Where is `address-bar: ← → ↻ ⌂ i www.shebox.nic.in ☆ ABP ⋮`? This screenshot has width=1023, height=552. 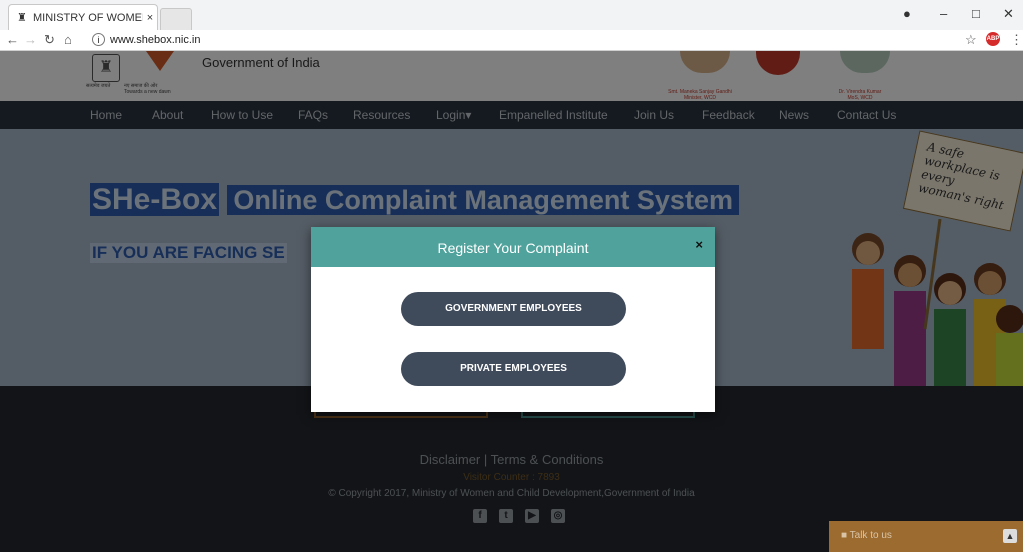 address-bar: ← → ↻ ⌂ i www.shebox.nic.in ☆ ABP ⋮ is located at coordinates (511, 40).